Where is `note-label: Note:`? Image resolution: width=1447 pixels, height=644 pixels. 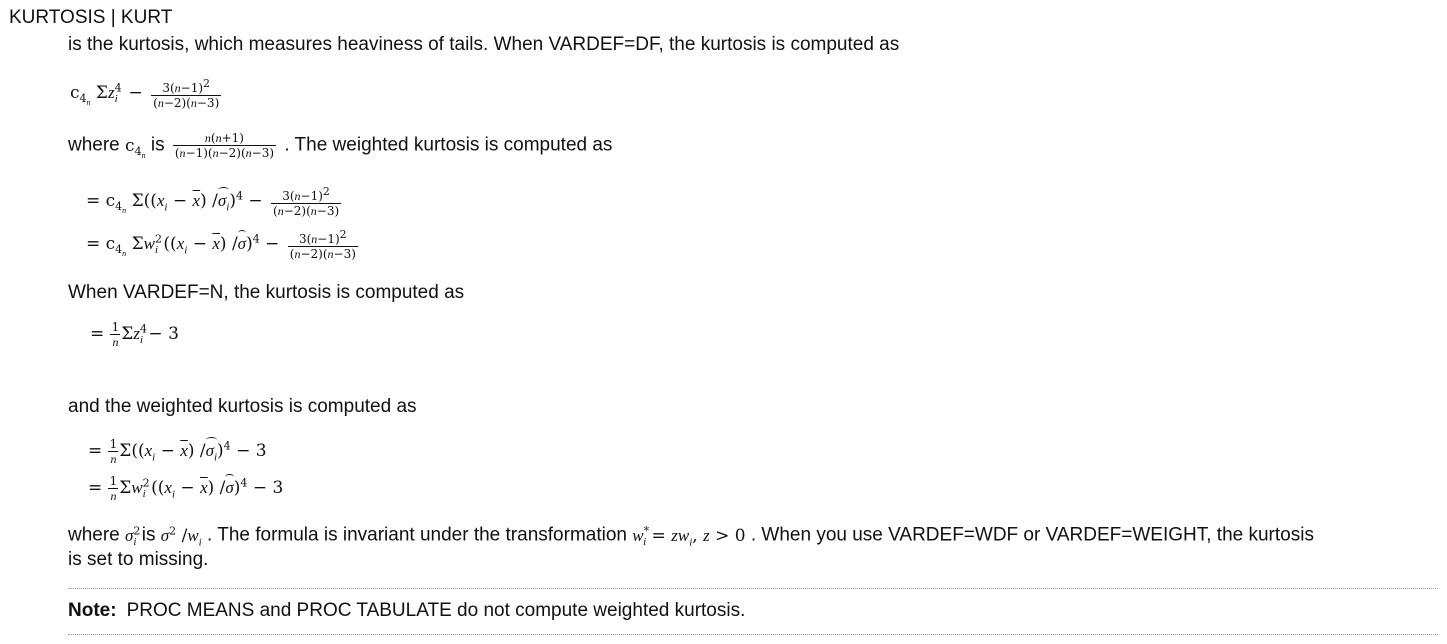 note-label: Note: is located at coordinates (92, 610).